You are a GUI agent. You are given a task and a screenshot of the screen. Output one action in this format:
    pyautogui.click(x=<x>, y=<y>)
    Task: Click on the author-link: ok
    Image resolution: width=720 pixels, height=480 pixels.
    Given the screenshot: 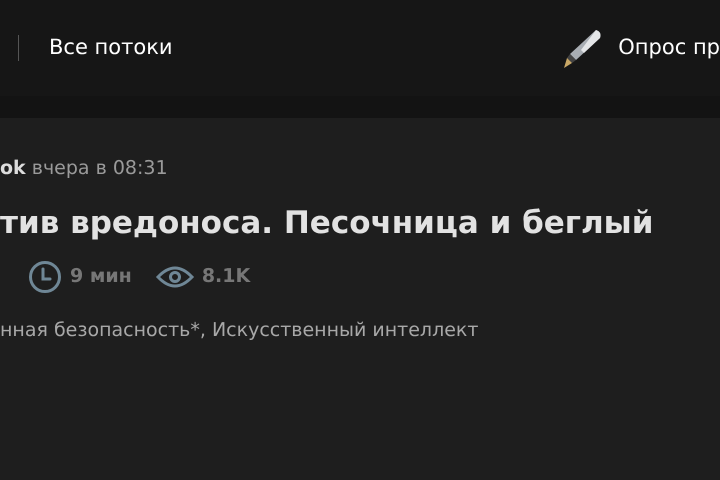 What is the action you would take?
    pyautogui.click(x=13, y=168)
    